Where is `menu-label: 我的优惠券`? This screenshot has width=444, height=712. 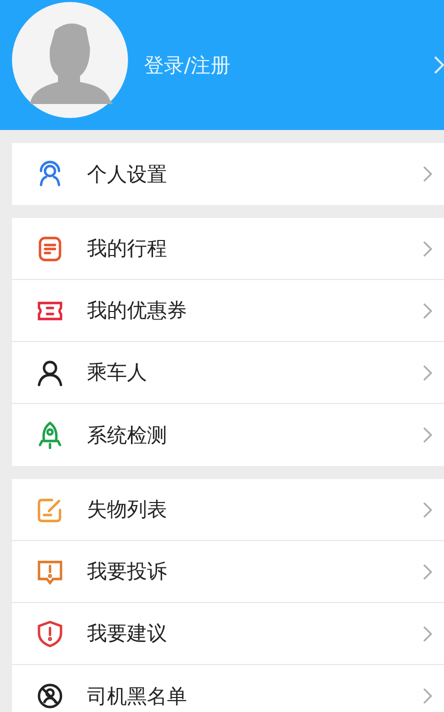 menu-label: 我的优惠券 is located at coordinates (137, 310).